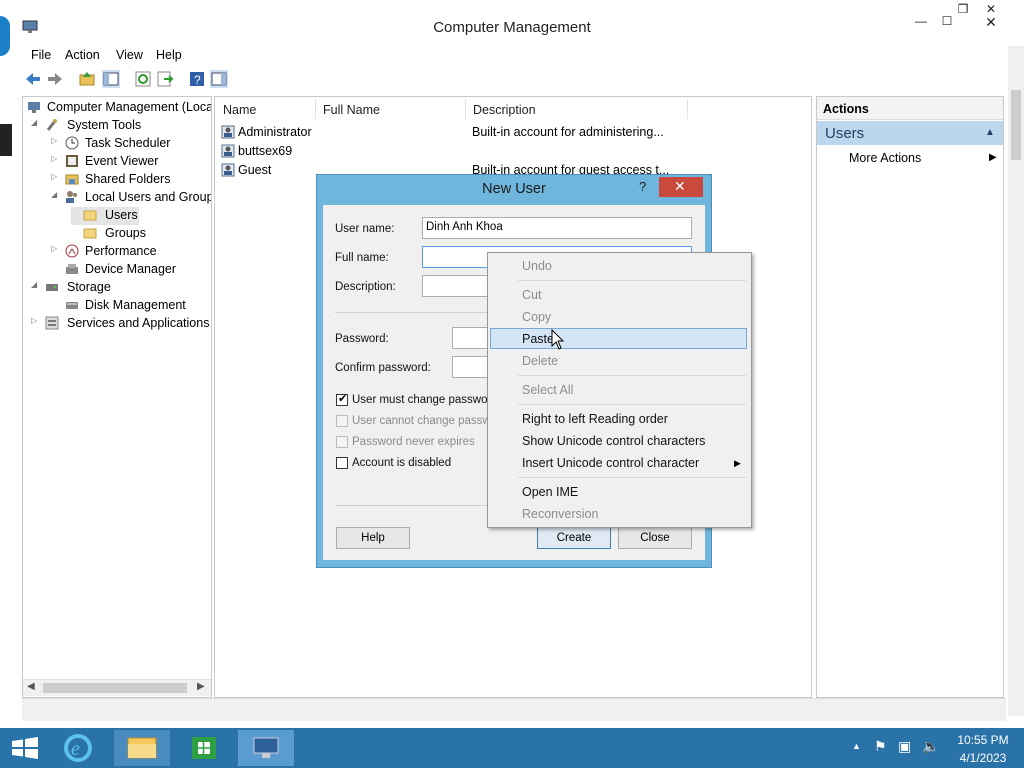 This screenshot has height=768, width=1024. Describe the element at coordinates (512, 27) in the screenshot. I see `window-title: Computer Management` at that location.